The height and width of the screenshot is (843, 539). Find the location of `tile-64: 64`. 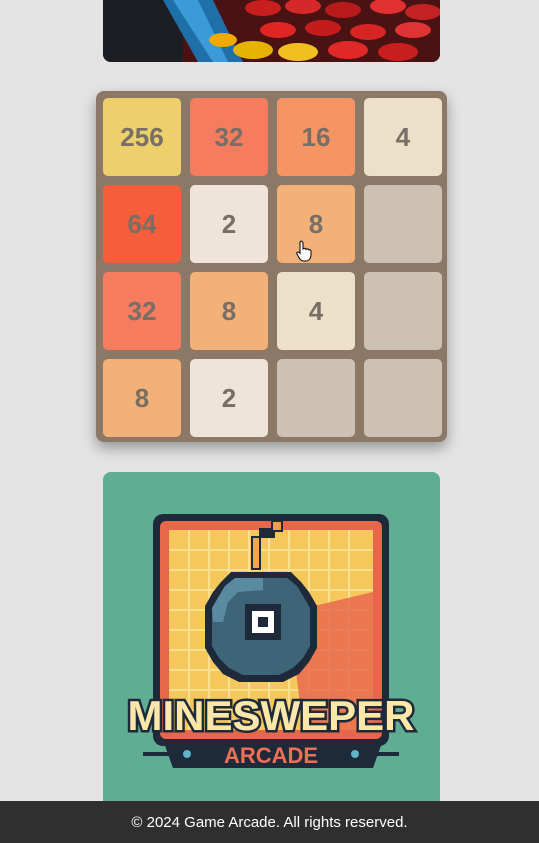

tile-64: 64 is located at coordinates (142, 224).